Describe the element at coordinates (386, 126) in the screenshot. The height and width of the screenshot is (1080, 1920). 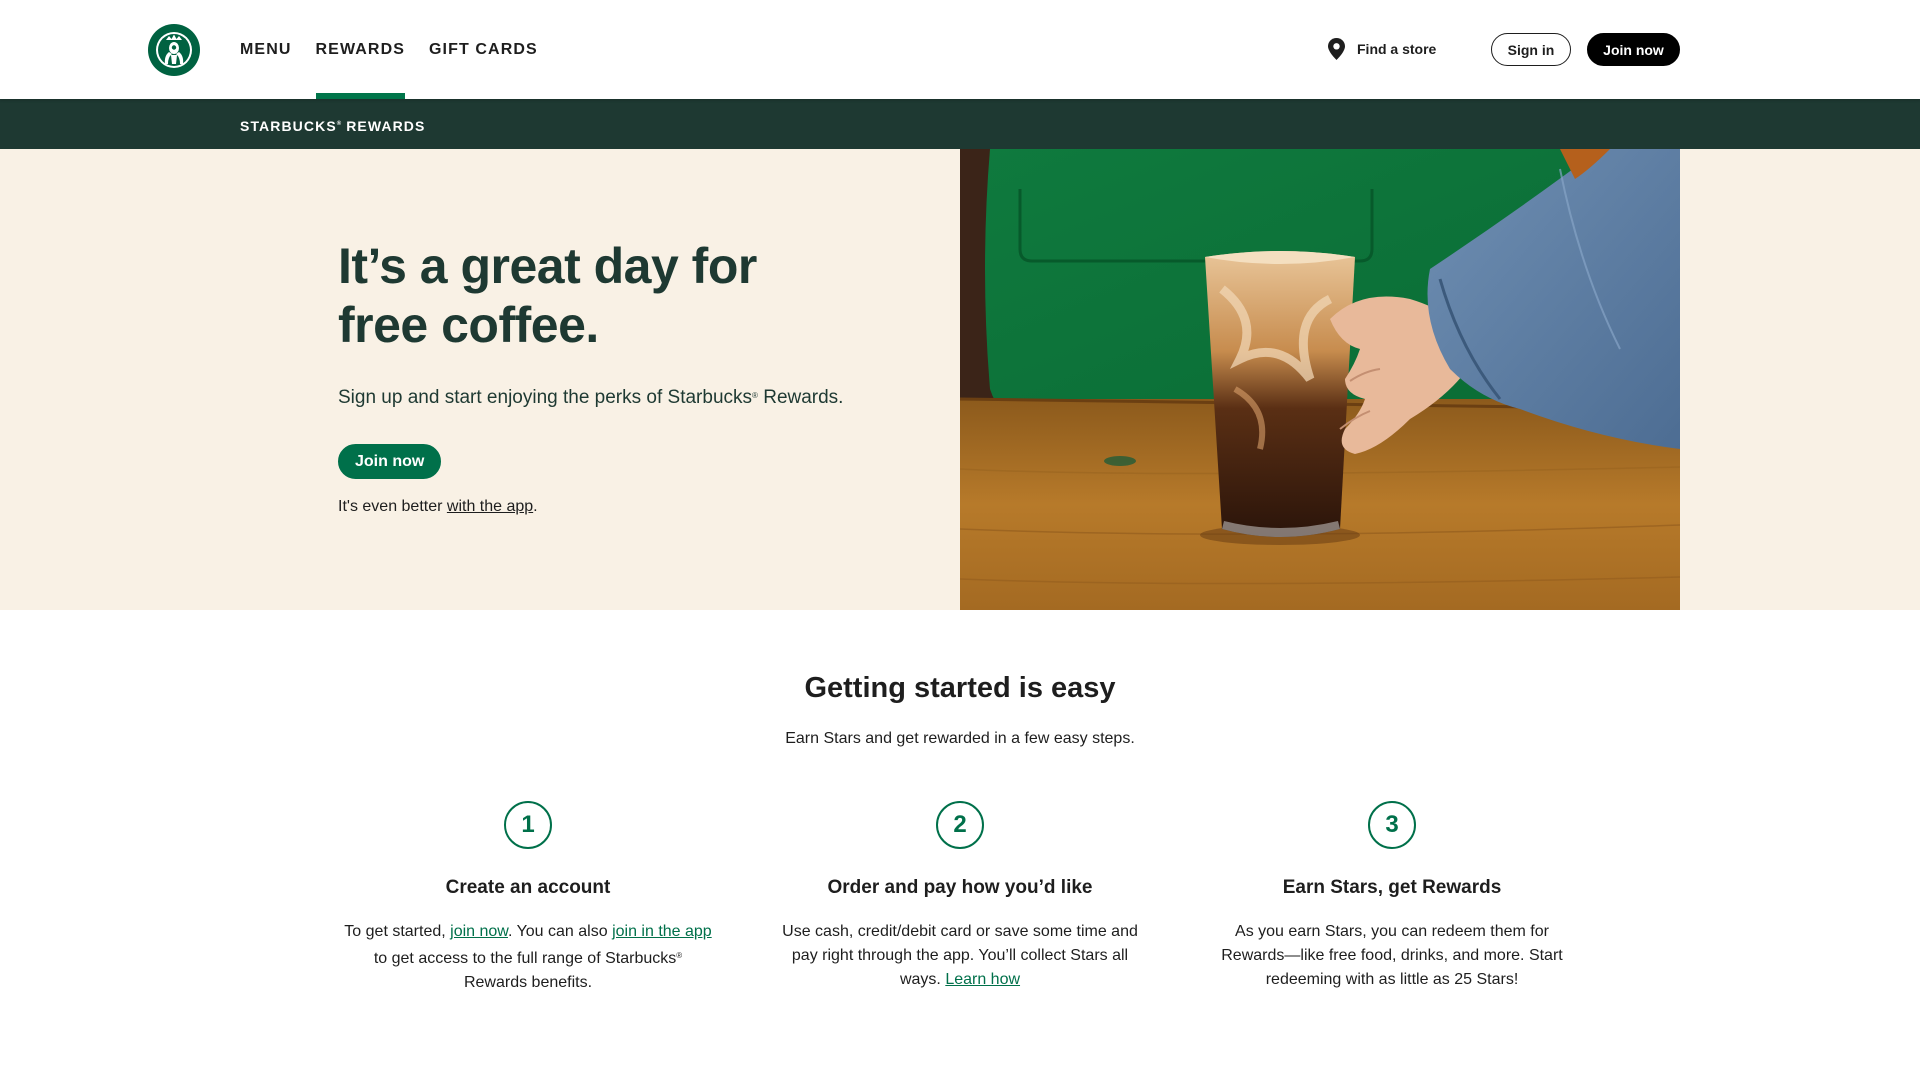
I see `subnav-title-rest: REWARDS` at that location.